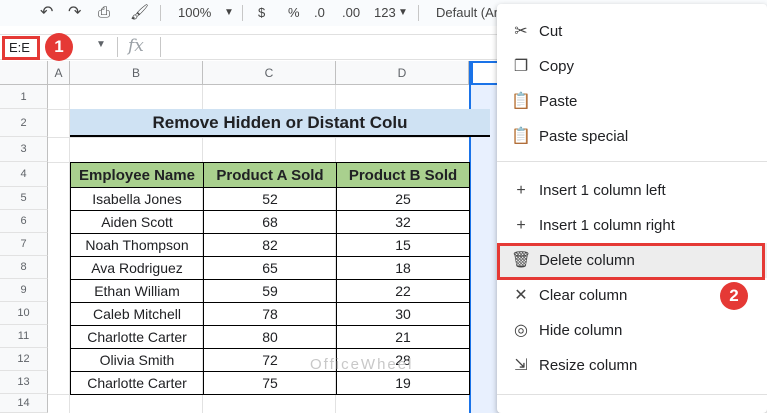 Image resolution: width=767 pixels, height=413 pixels. Describe the element at coordinates (351, 13) in the screenshot. I see `increase-decimal-button: .00` at that location.